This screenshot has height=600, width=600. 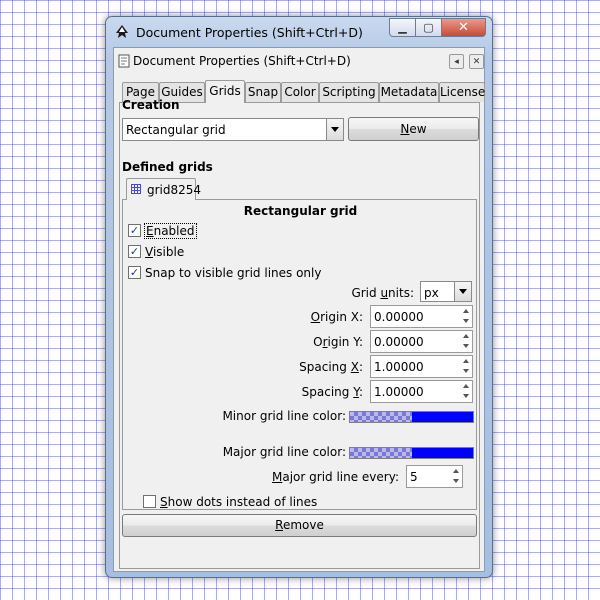 I want to click on undock-button: ◂, so click(x=456, y=61).